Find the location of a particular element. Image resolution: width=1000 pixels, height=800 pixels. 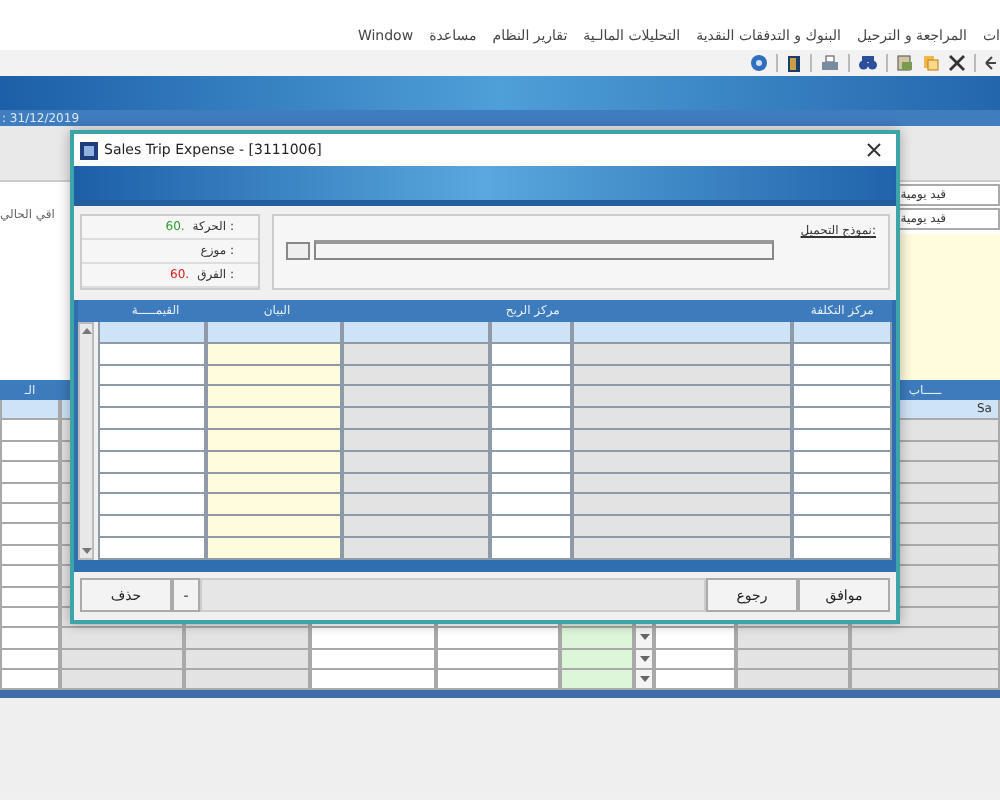

printer-icon is located at coordinates (830, 63).